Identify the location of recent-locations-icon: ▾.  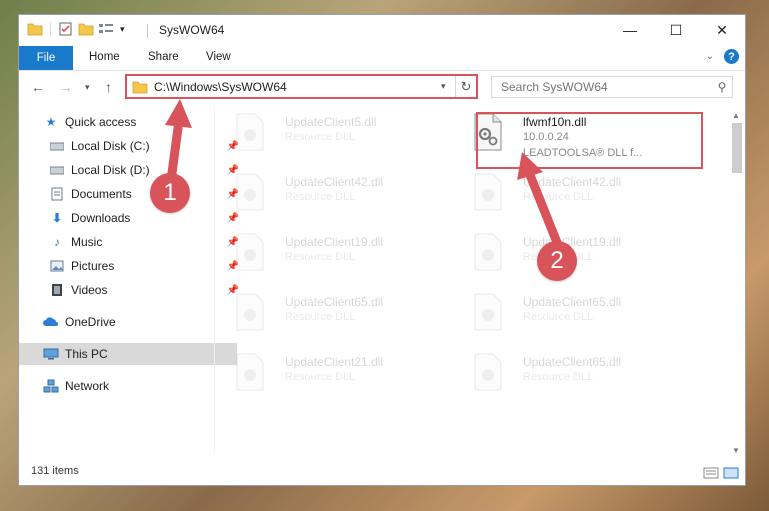
(87, 87).